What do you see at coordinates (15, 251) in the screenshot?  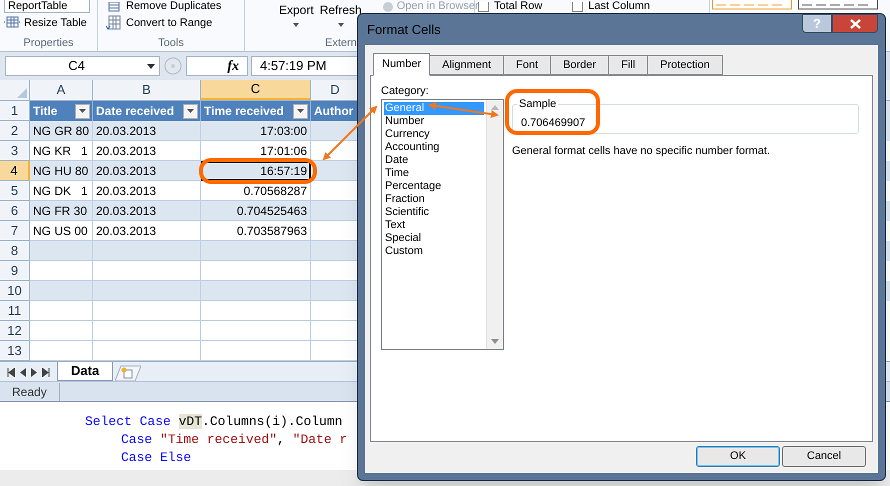 I see `row-header: 8` at bounding box center [15, 251].